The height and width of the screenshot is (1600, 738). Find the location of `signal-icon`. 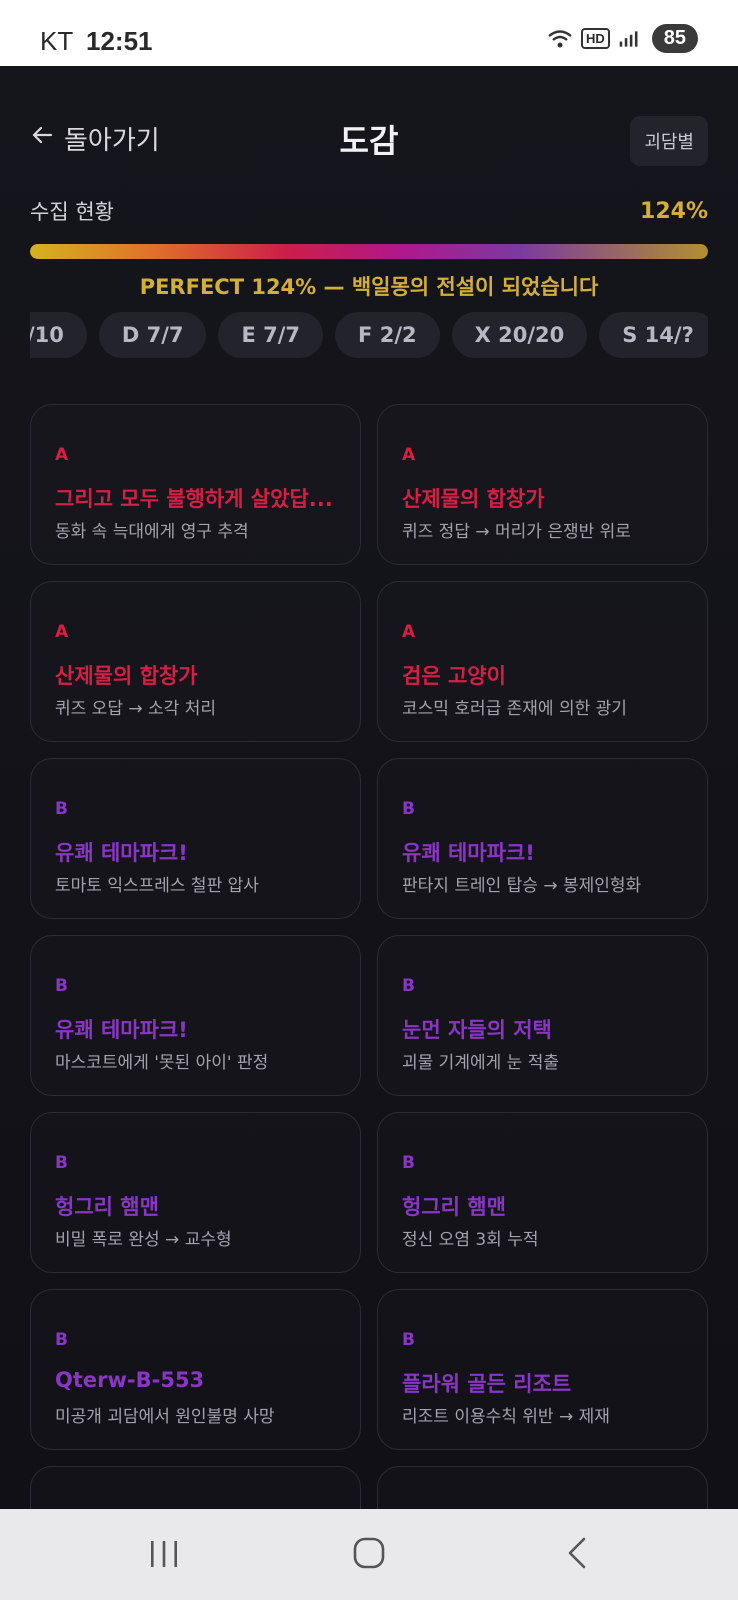

signal-icon is located at coordinates (631, 39).